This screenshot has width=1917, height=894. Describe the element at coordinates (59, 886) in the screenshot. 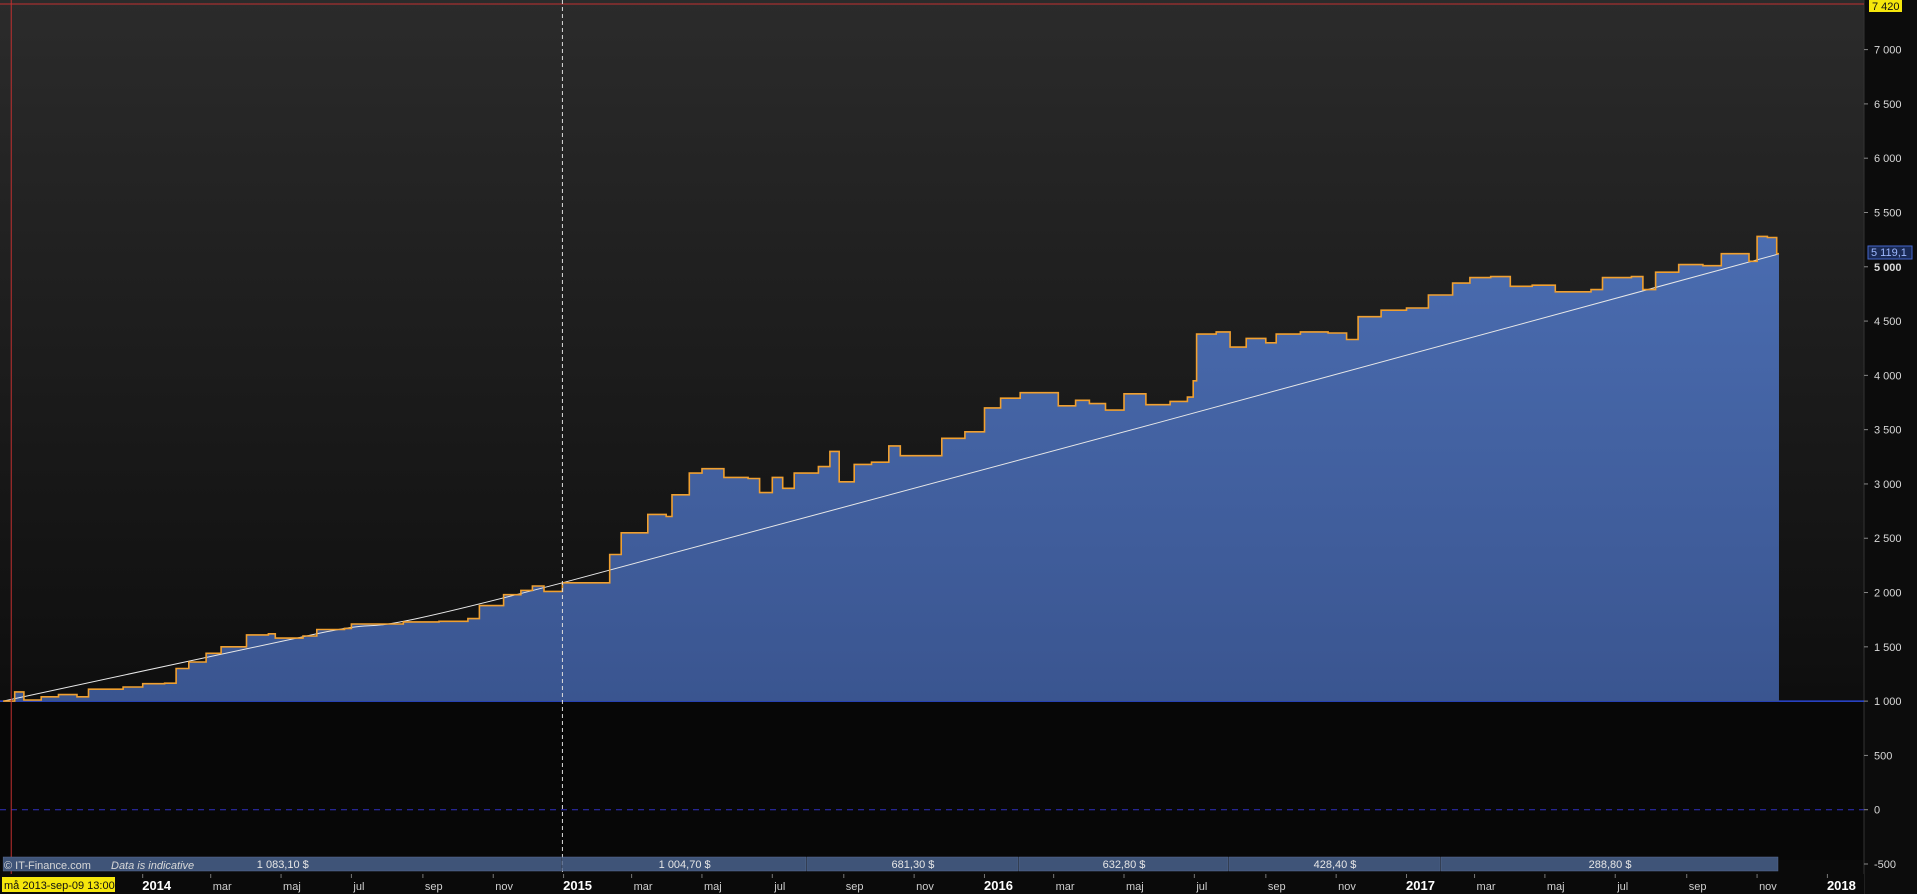

I see `cursor-date-label: må 2013-sep-09 13:00` at that location.